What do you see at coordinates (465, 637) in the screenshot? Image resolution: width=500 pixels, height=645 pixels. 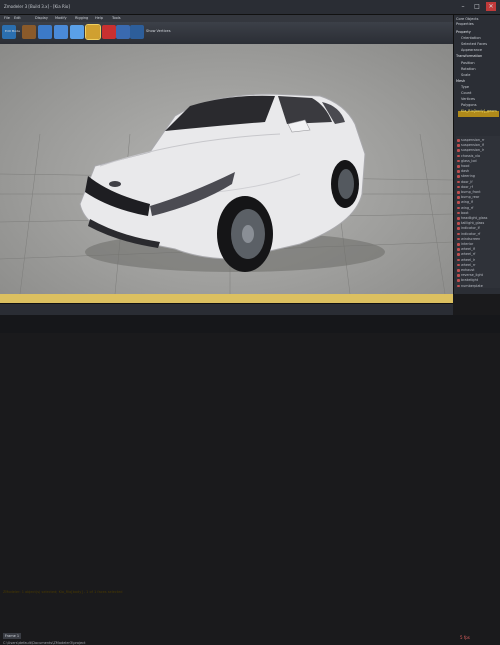 I see `fps-counter: 5 fps` at bounding box center [465, 637].